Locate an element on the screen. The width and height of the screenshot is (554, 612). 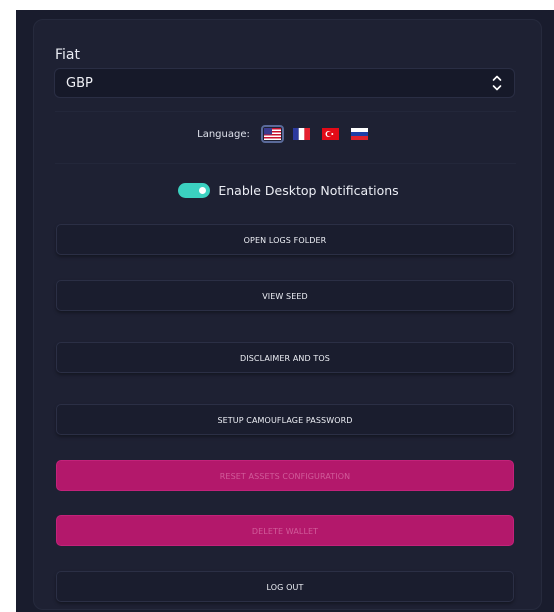
notifications-row: Enable Desktop Notifications is located at coordinates (288, 190).